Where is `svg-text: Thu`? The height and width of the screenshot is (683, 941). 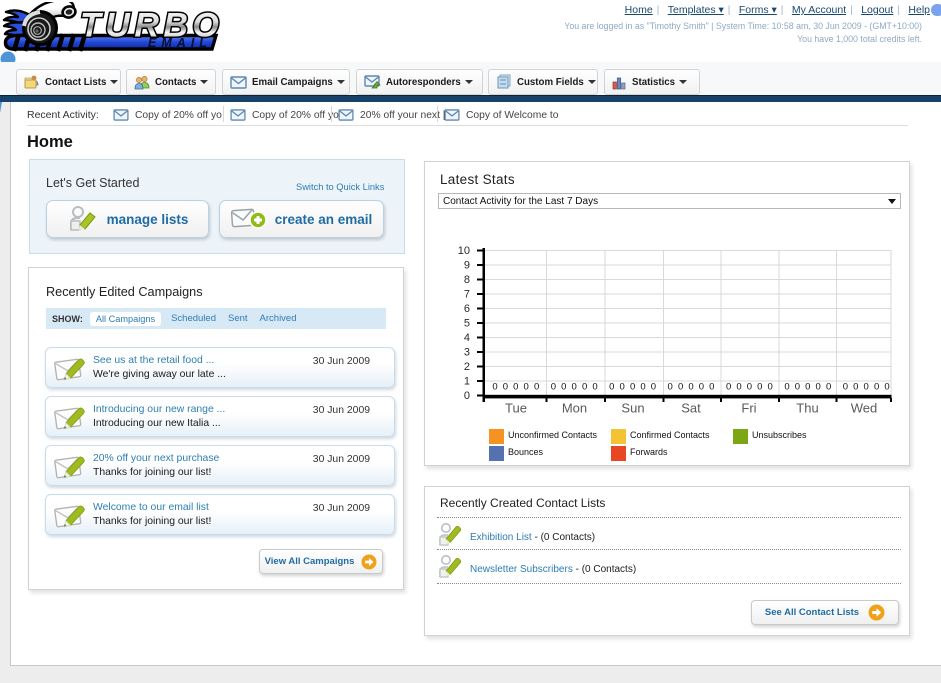 svg-text: Thu is located at coordinates (807, 408).